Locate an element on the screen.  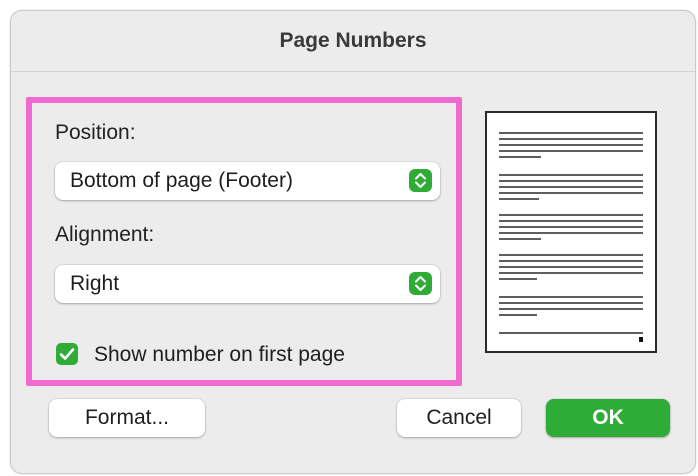
show-first-page-checkbox is located at coordinates (67, 354).